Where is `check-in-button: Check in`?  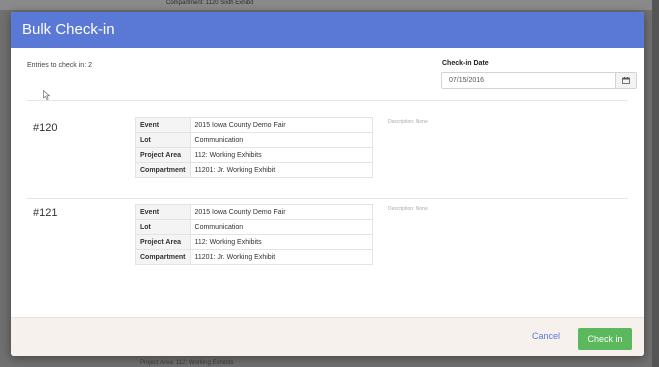
check-in-button: Check in is located at coordinates (605, 339).